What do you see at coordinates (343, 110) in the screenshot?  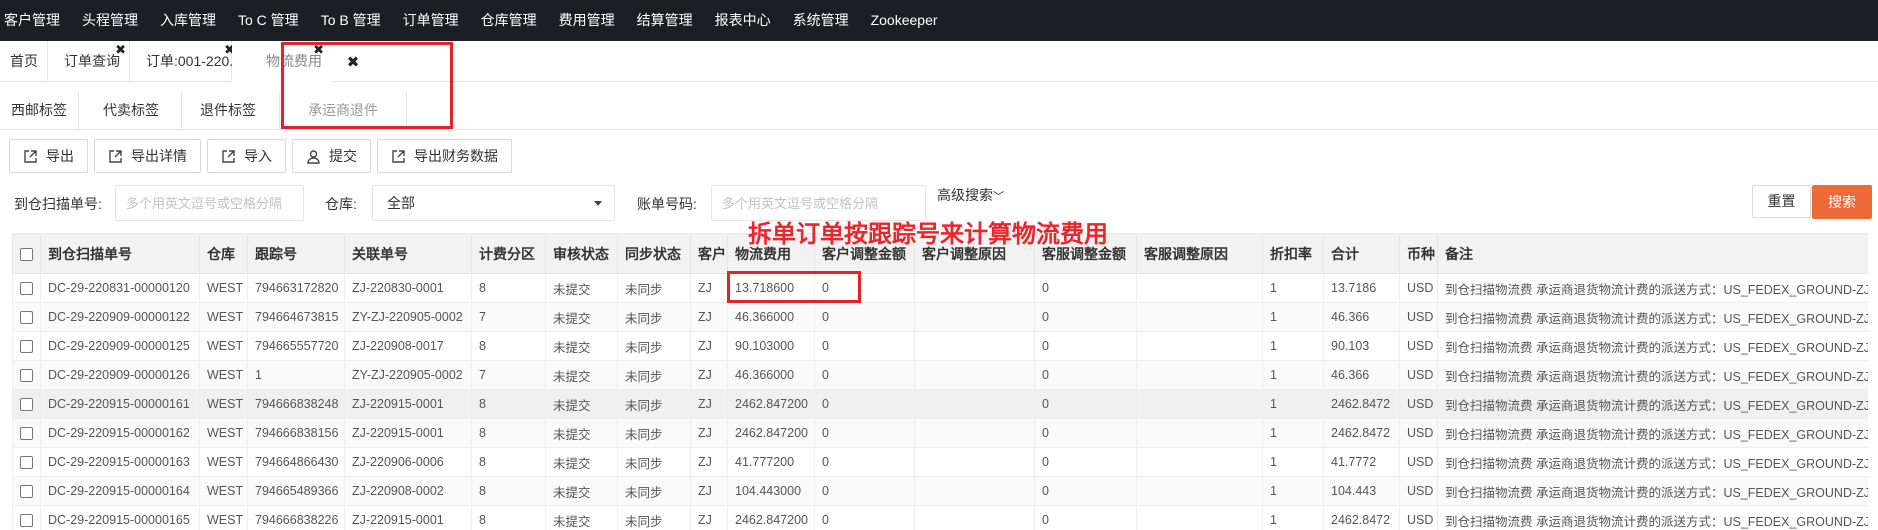 I see `subtab-carrier-return: 承运商退件` at bounding box center [343, 110].